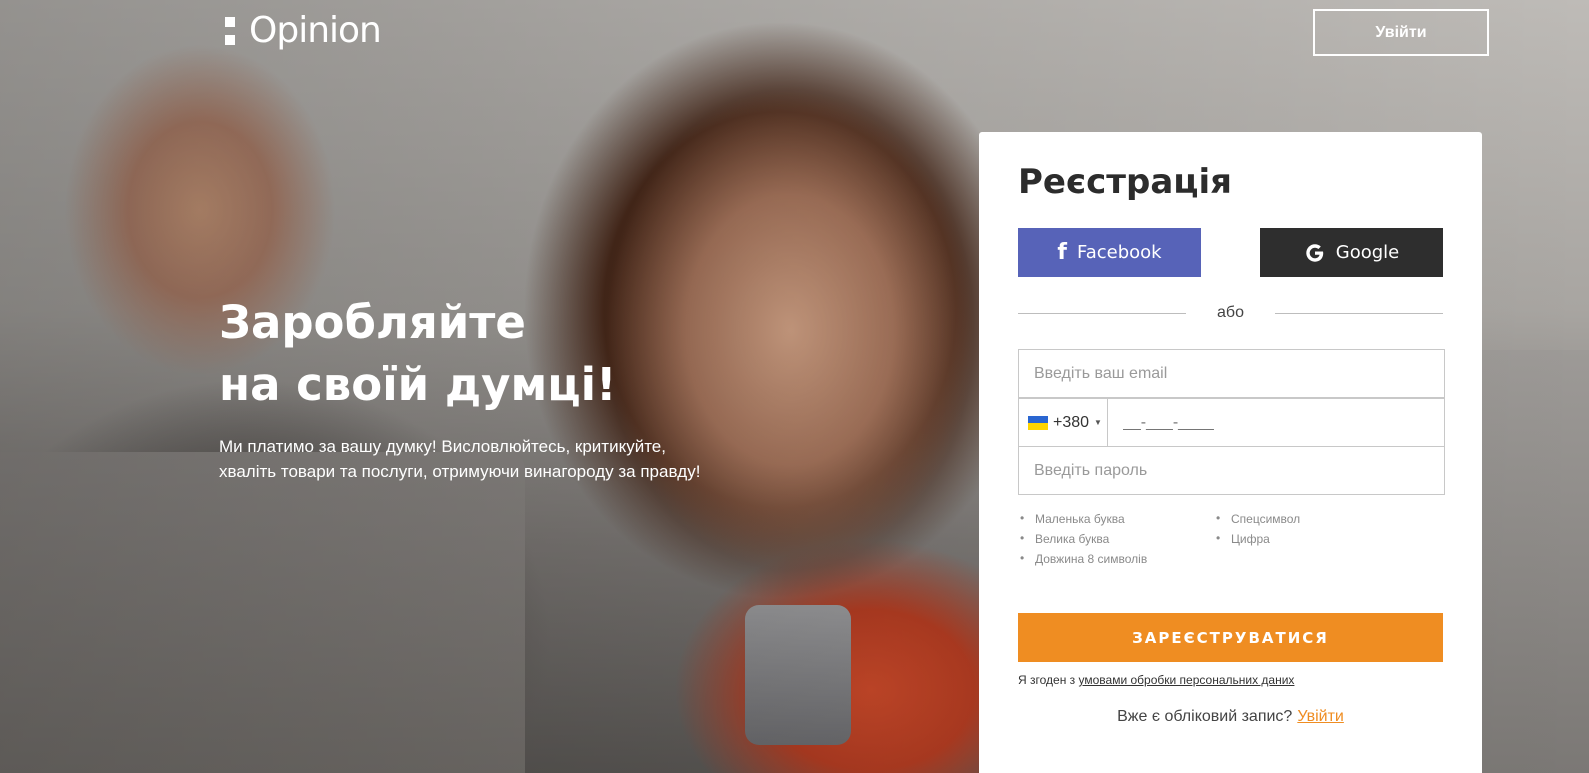 The image size is (1589, 773). Describe the element at coordinates (1071, 422) in the screenshot. I see `country-code: +380` at that location.